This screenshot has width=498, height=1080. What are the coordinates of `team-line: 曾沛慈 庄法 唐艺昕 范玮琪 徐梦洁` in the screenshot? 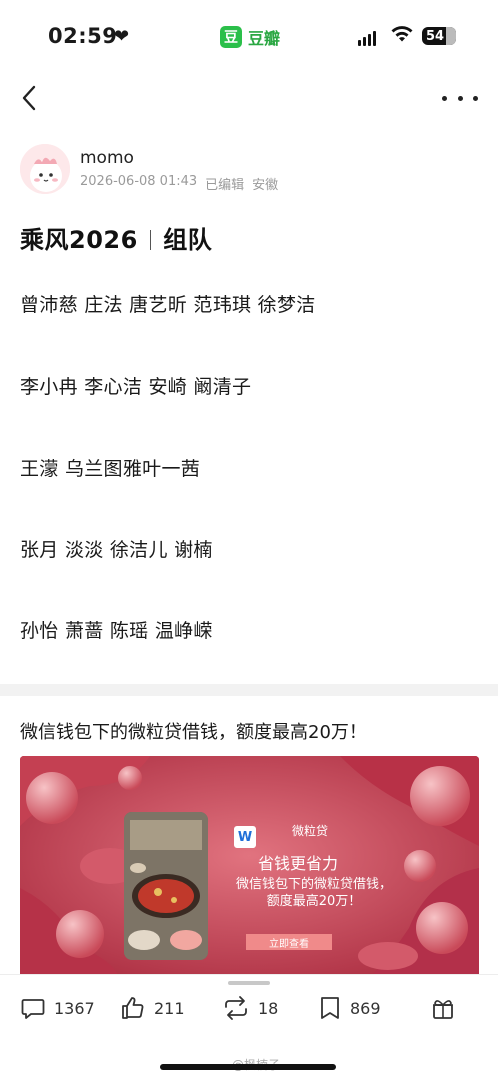 It's located at (168, 305).